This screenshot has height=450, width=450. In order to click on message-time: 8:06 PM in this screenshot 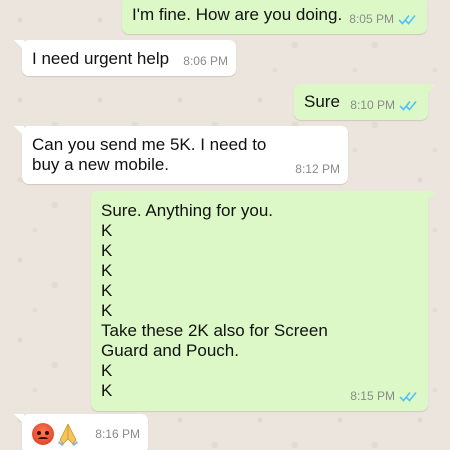, I will do `click(205, 61)`.